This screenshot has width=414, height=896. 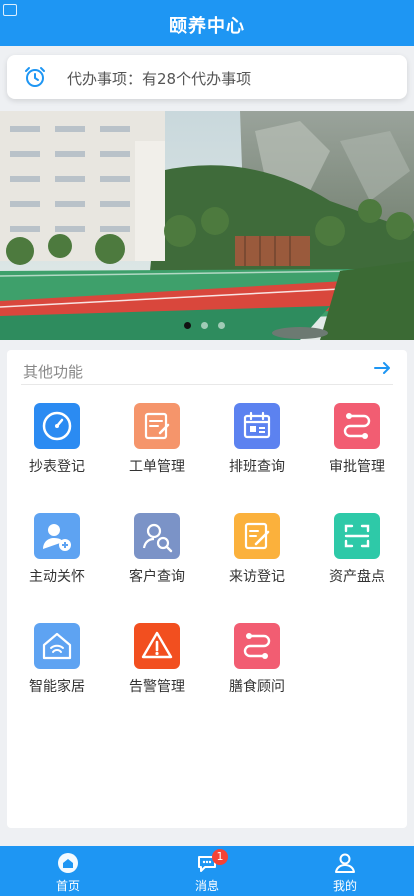 I want to click on function-label: 排班查询, so click(x=257, y=467).